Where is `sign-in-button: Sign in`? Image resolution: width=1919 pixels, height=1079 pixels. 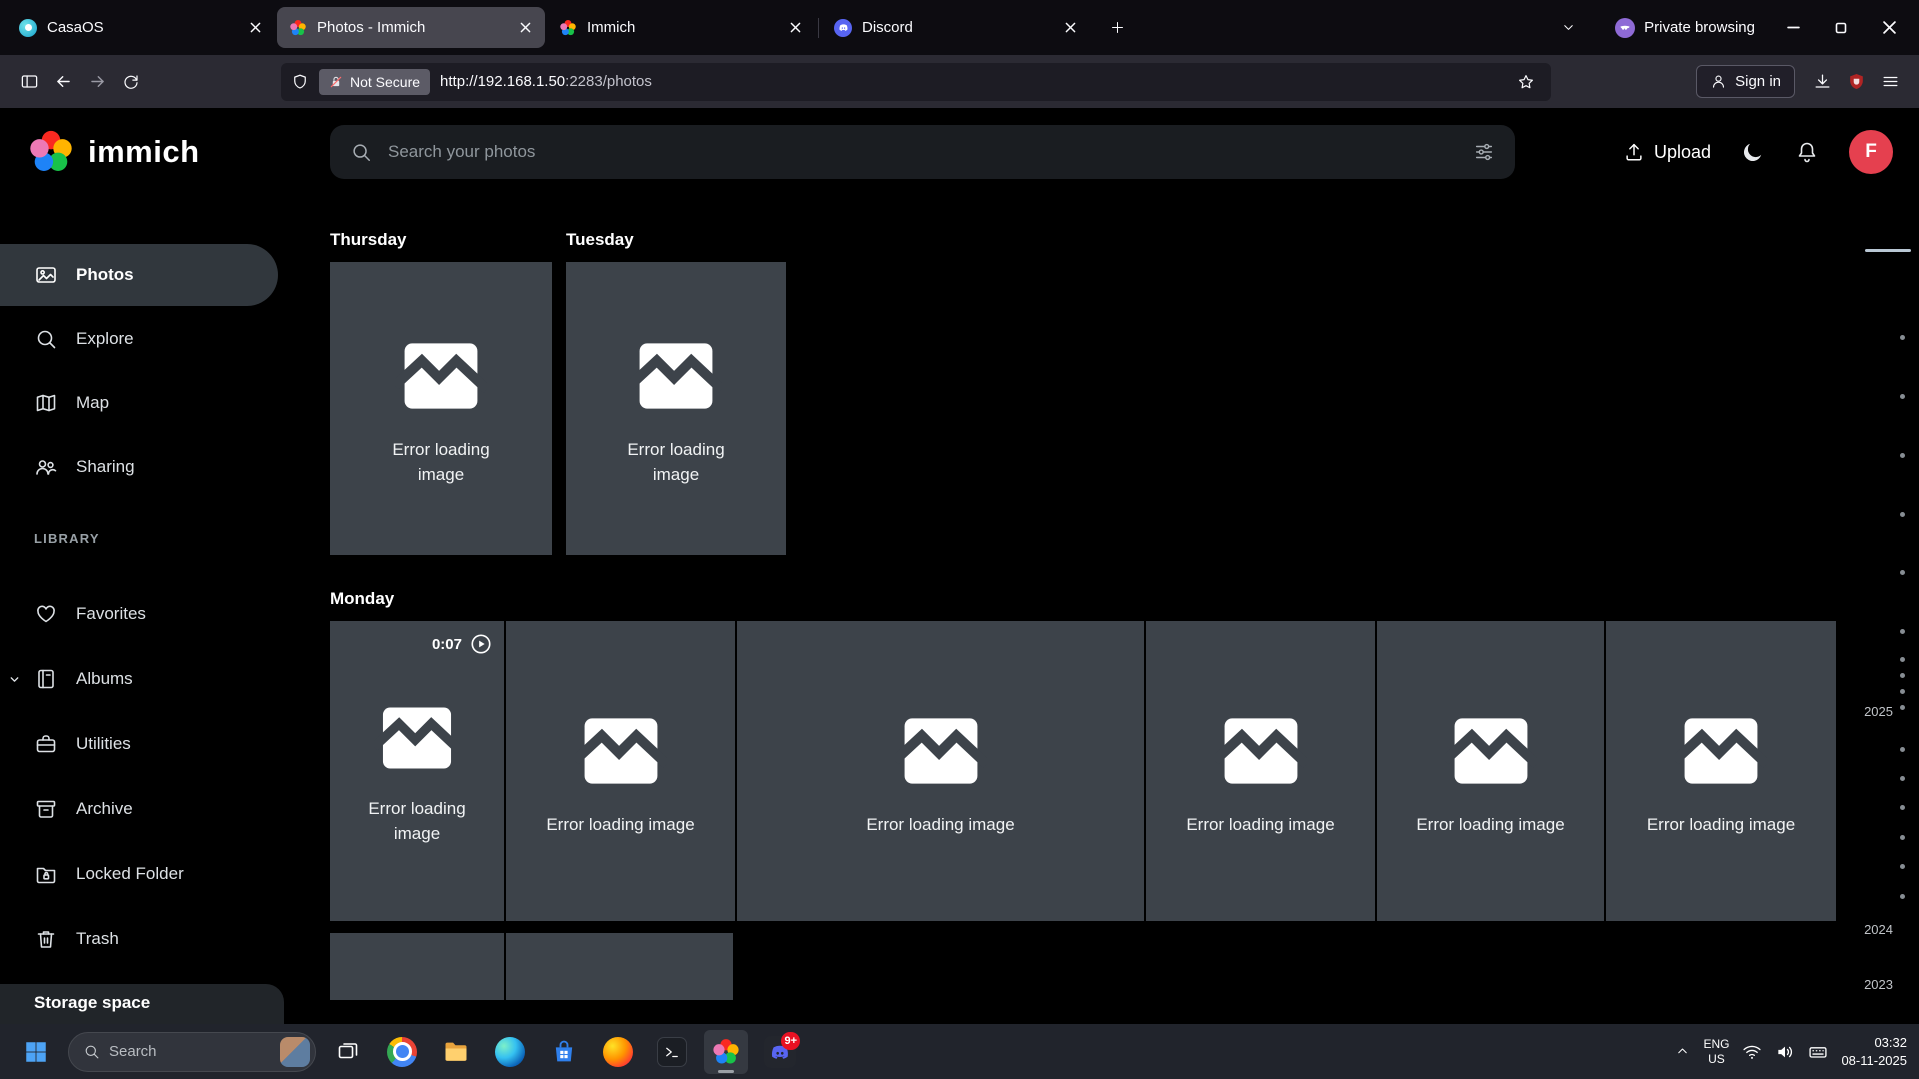
sign-in-button: Sign in is located at coordinates (1745, 81).